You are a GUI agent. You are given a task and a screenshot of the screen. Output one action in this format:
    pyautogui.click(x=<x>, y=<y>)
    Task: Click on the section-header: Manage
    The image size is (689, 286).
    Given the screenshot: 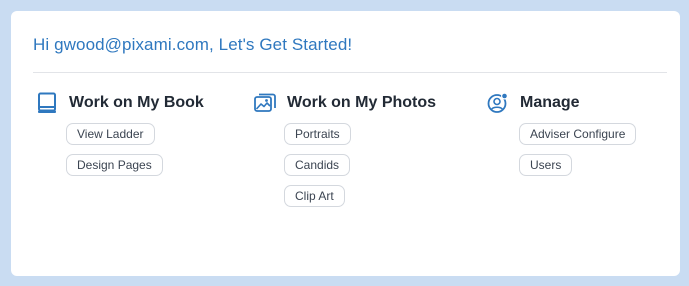 What is the action you would take?
    pyautogui.click(x=561, y=103)
    